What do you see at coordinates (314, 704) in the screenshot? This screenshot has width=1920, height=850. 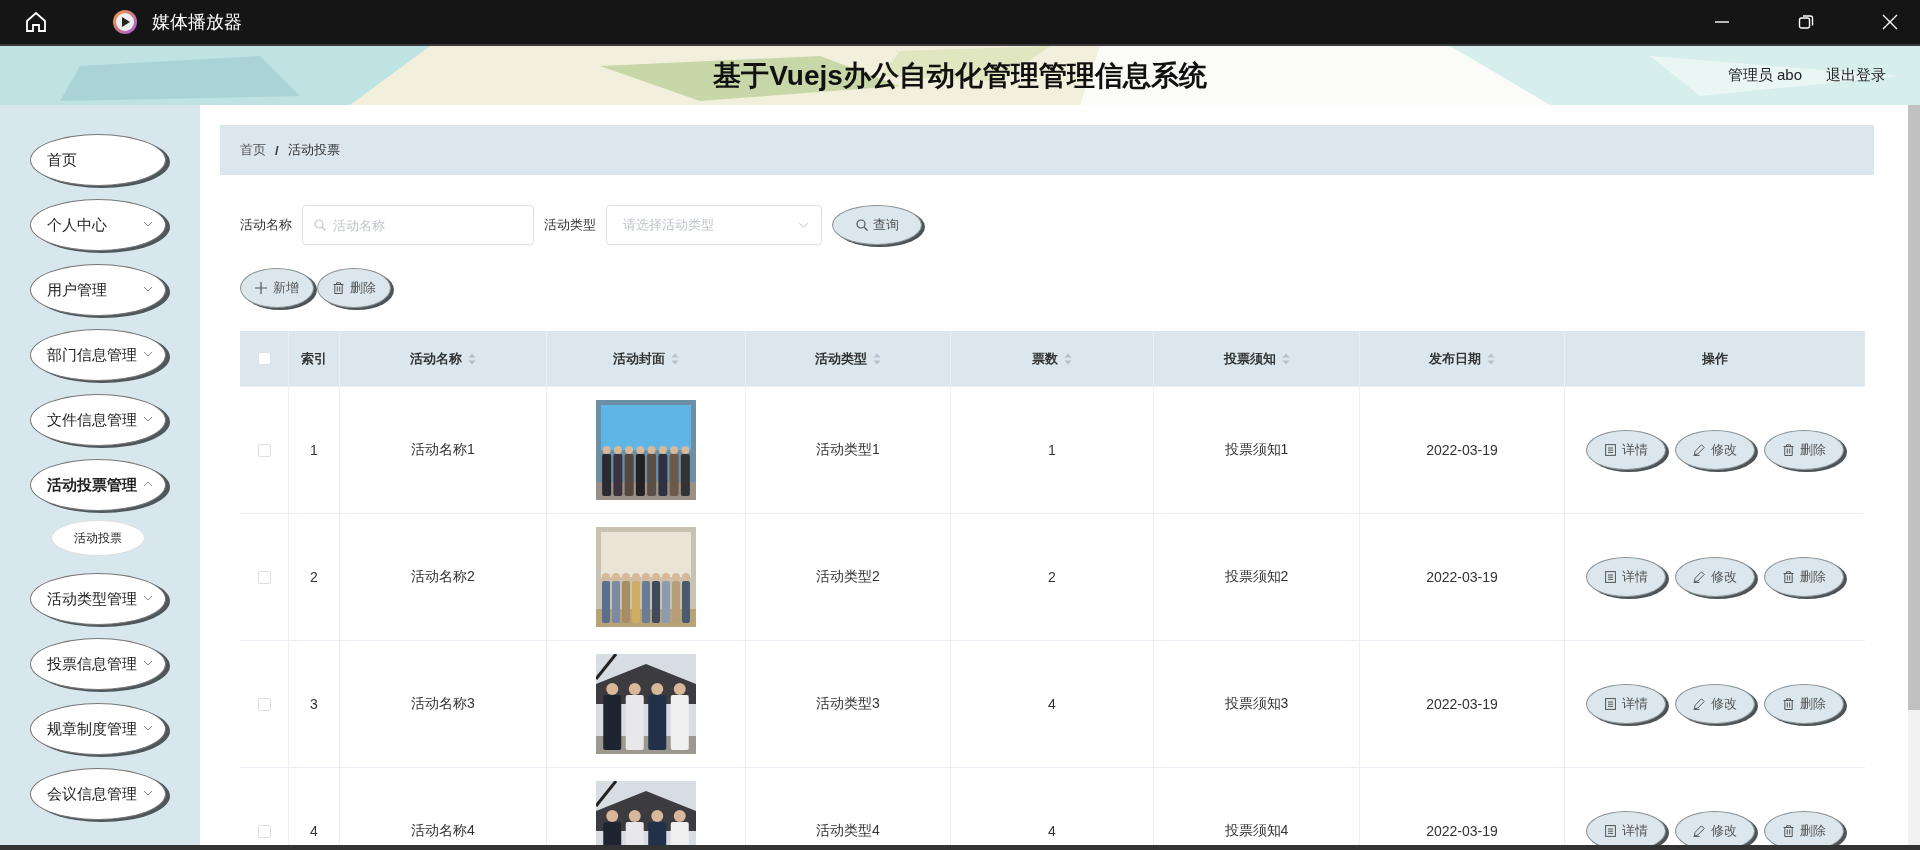 I see `table-cell: 3` at bounding box center [314, 704].